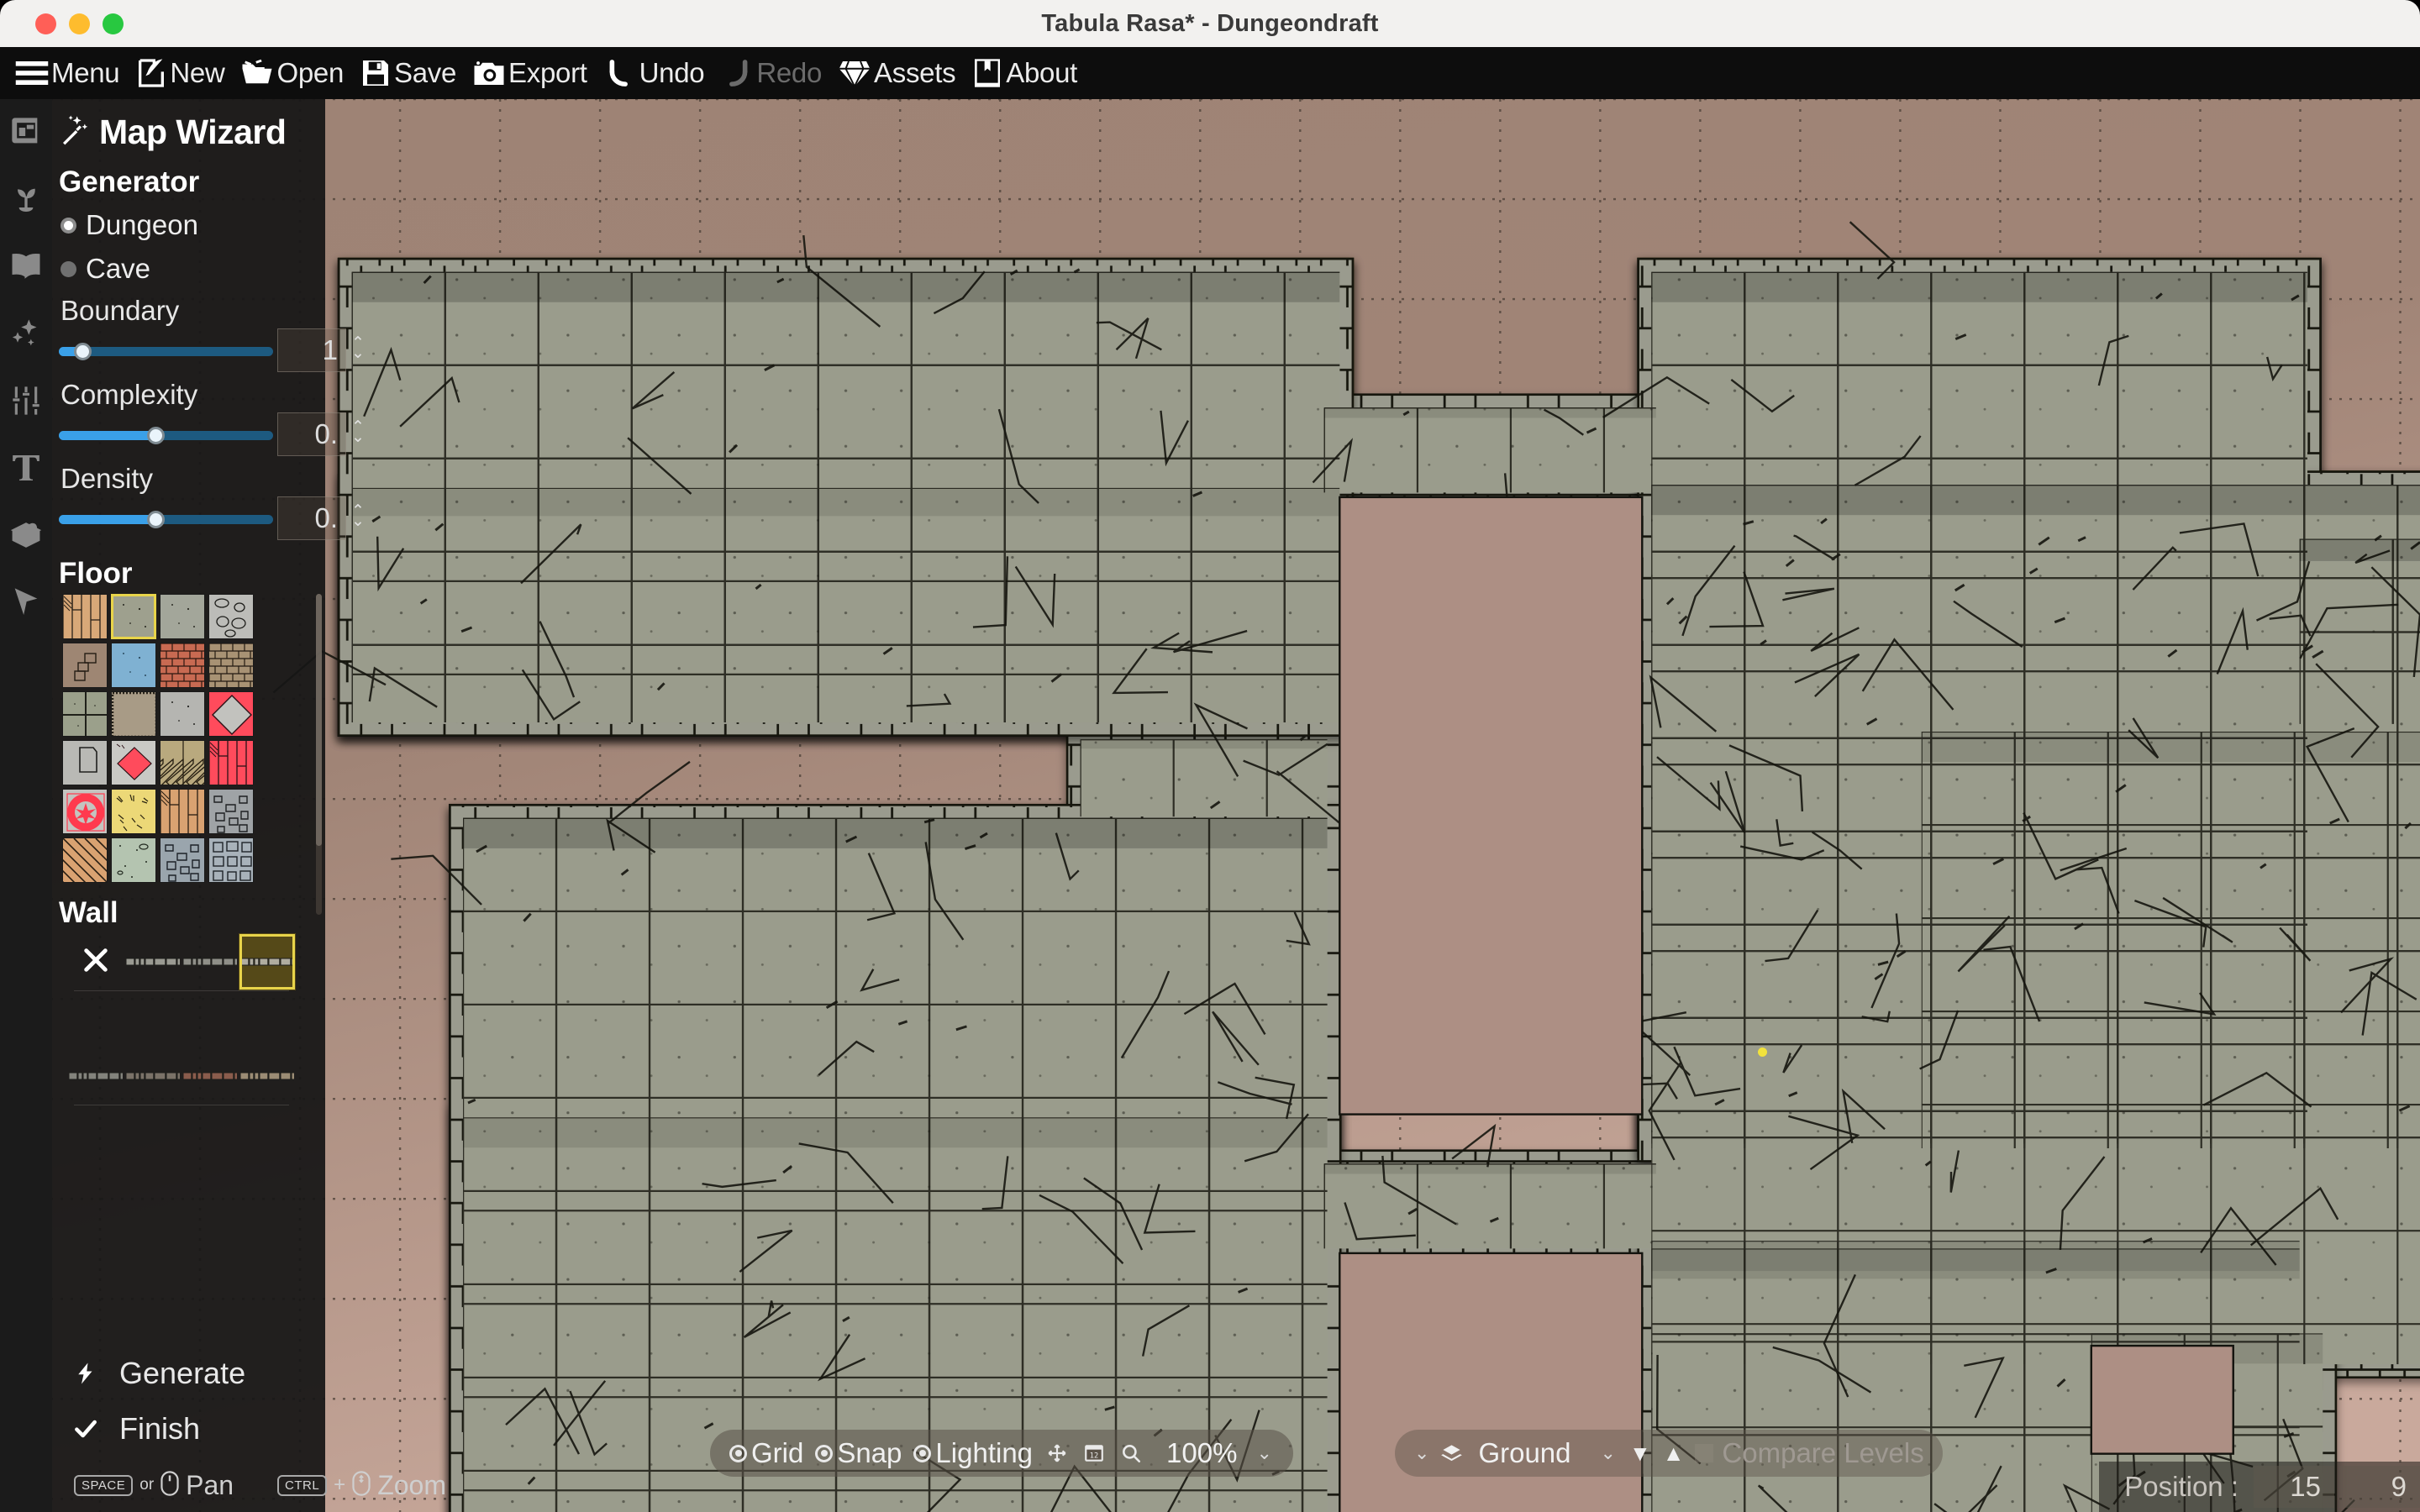 The height and width of the screenshot is (1512, 2420). I want to click on compare-levels-checkbox, so click(1705, 1453).